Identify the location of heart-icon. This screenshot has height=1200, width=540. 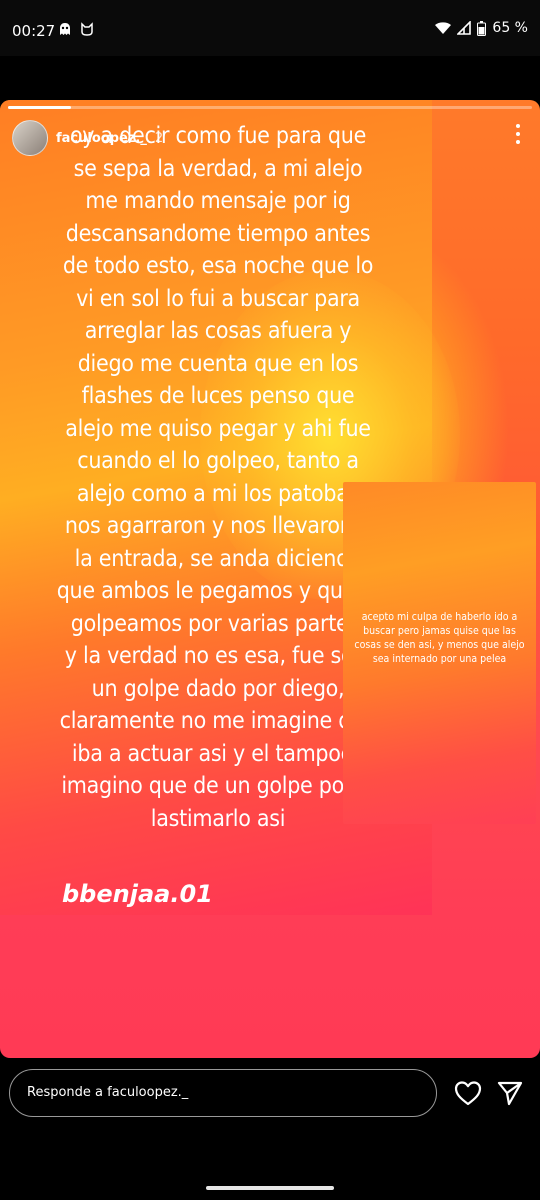
(468, 1093).